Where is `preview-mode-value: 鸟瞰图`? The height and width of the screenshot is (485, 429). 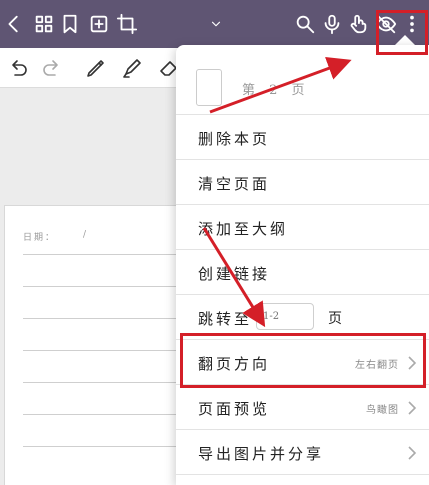
preview-mode-value: 鸟瞰图 is located at coordinates (382, 410).